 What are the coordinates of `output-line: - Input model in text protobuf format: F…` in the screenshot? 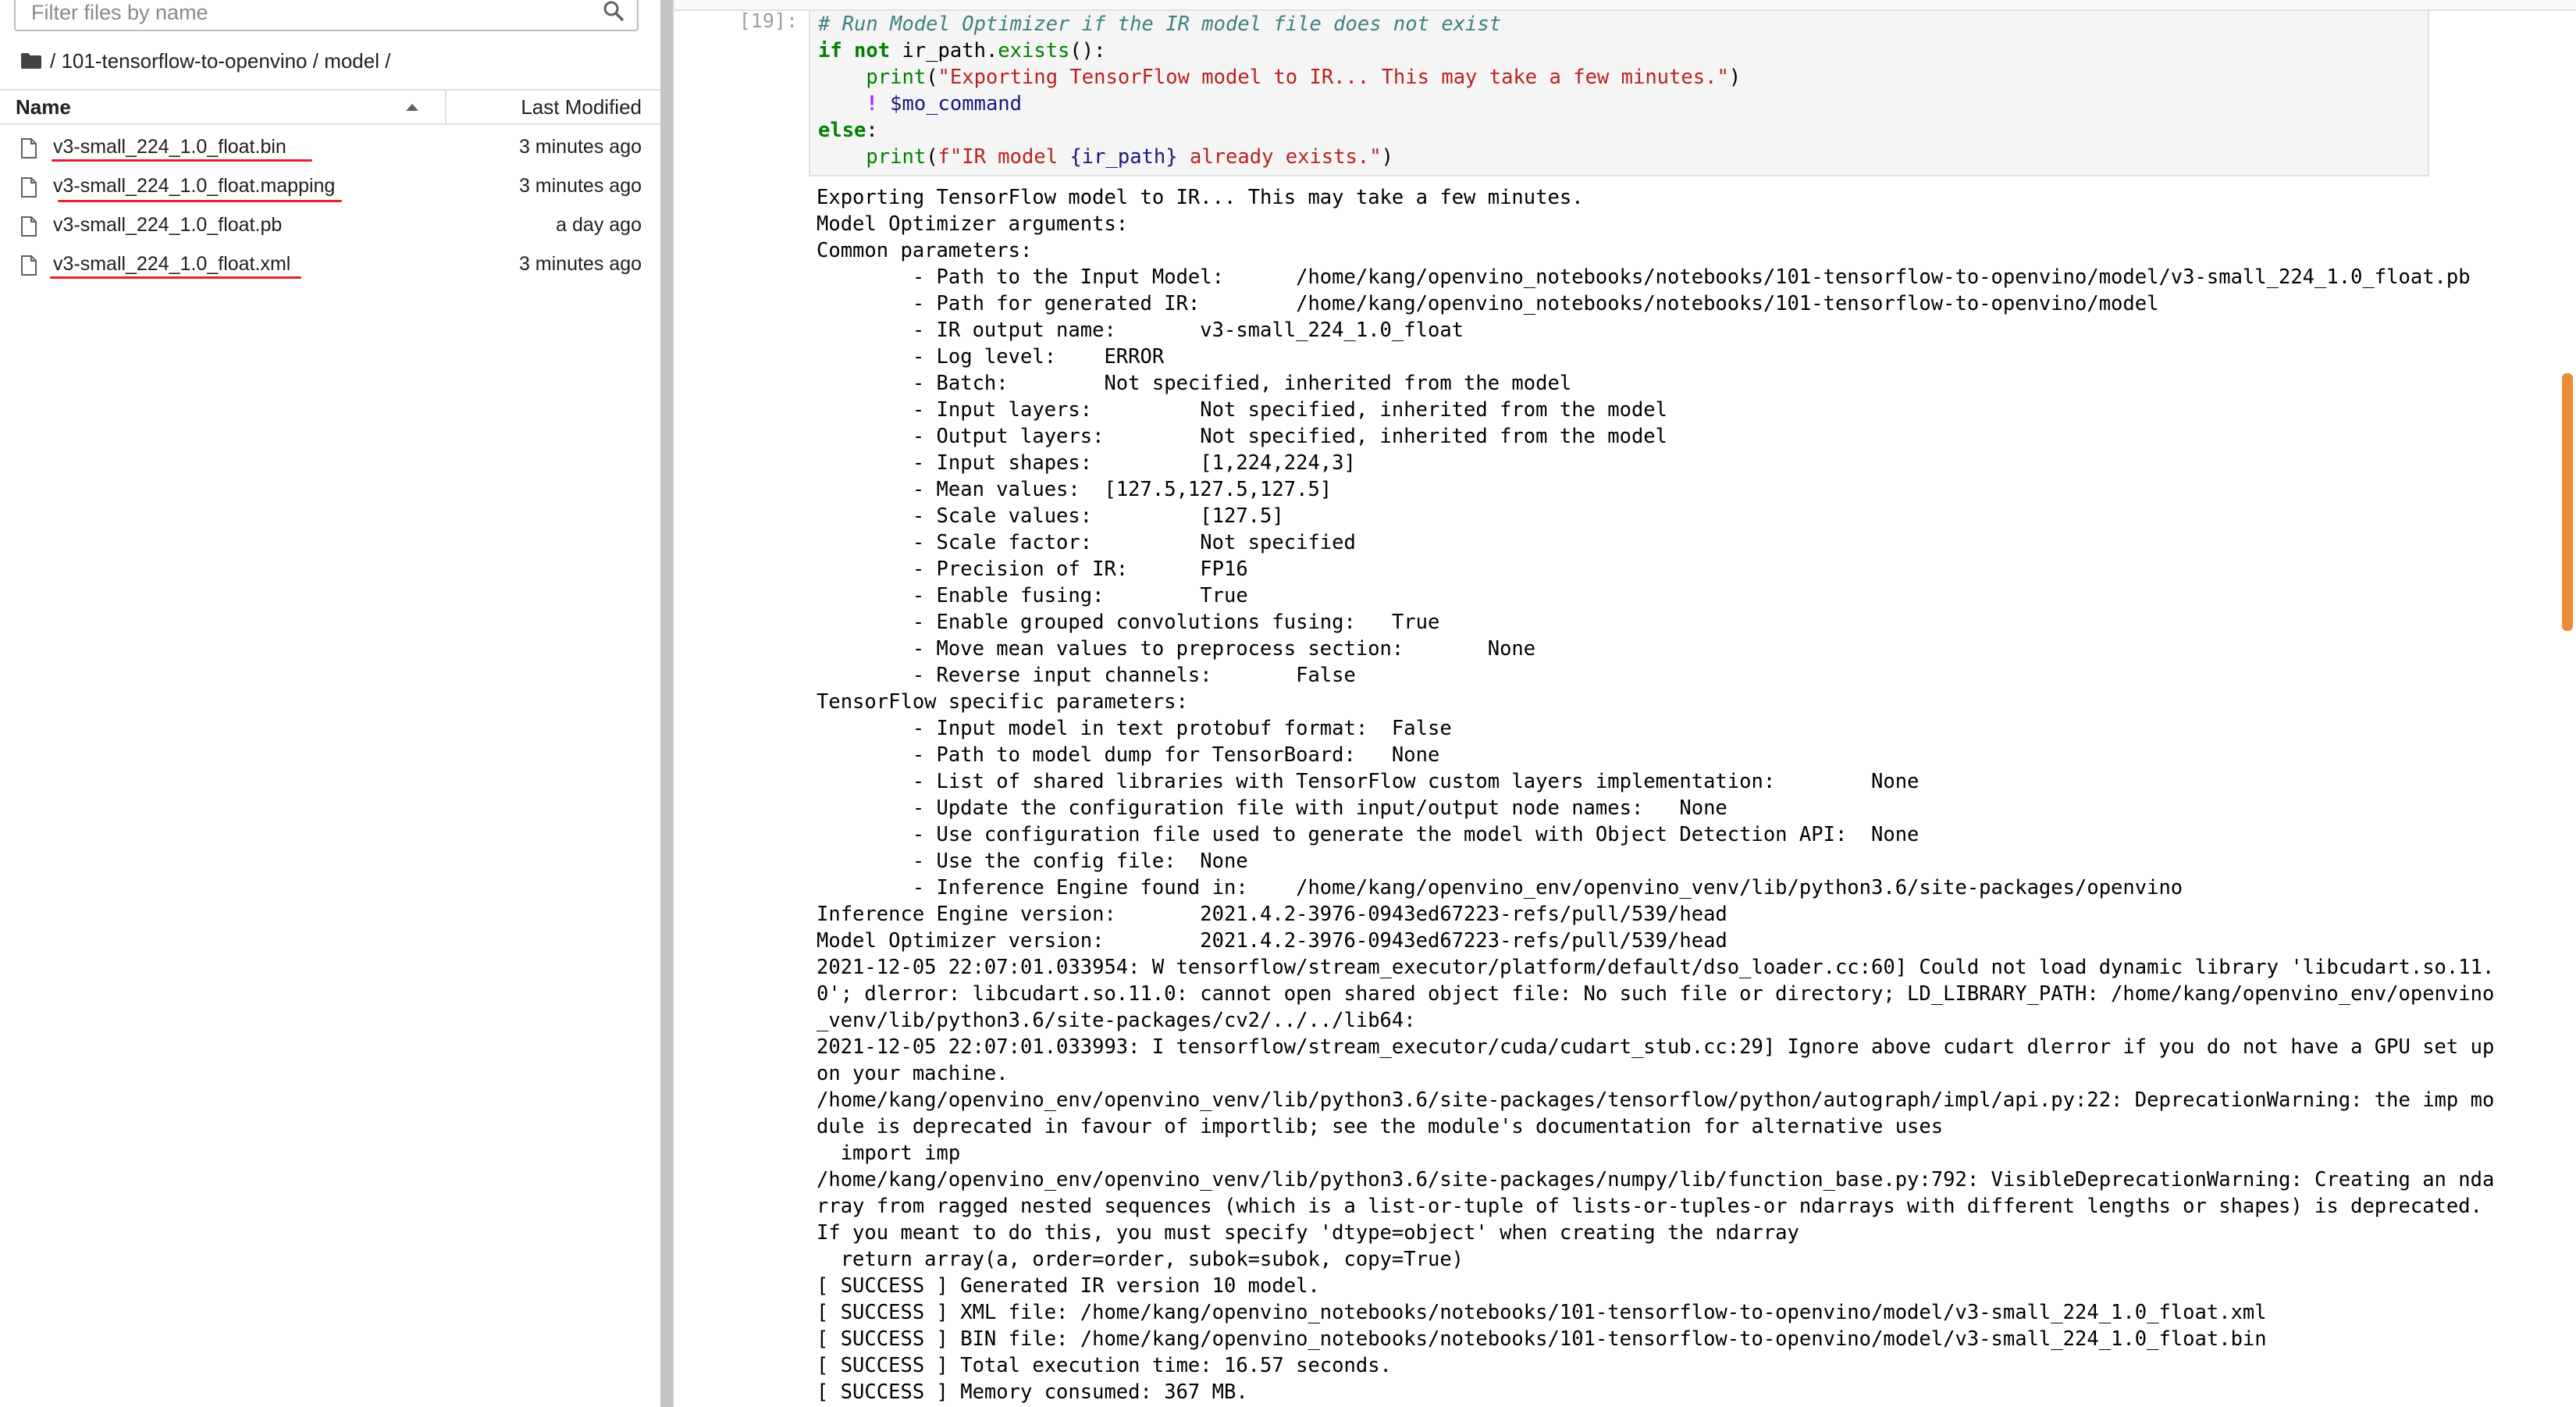 It's located at (1134, 728).